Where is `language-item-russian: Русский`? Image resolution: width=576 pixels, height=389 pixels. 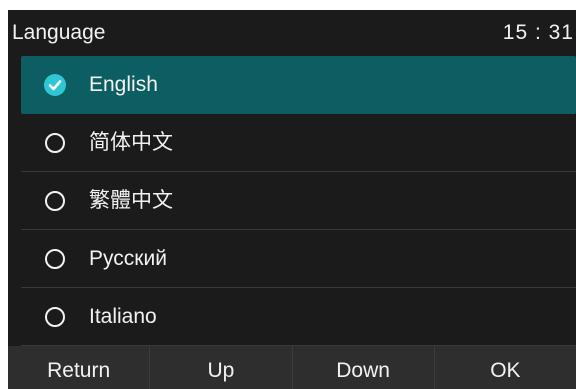
language-item-russian: Русский is located at coordinates (298, 259).